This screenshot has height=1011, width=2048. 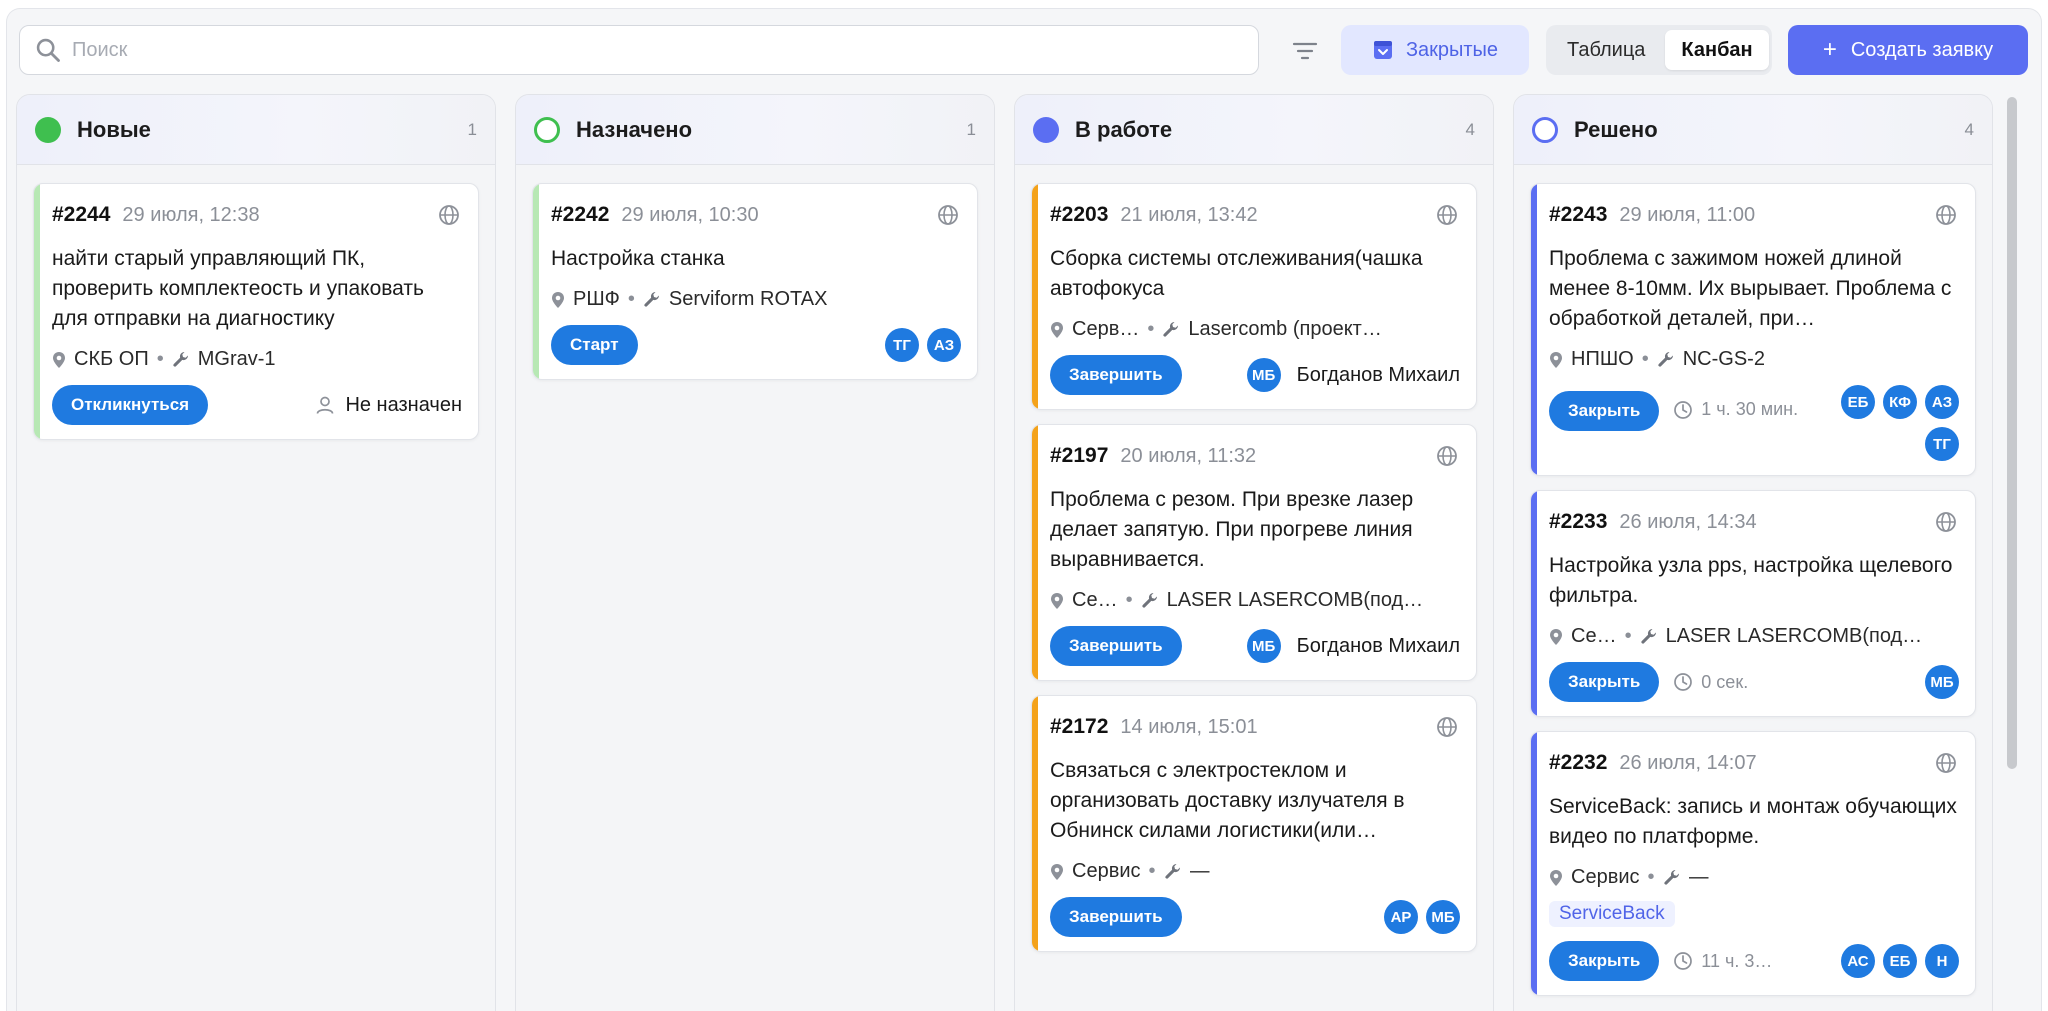 What do you see at coordinates (1754, 877) in the screenshot?
I see `ticket-meta: Сервис • —` at bounding box center [1754, 877].